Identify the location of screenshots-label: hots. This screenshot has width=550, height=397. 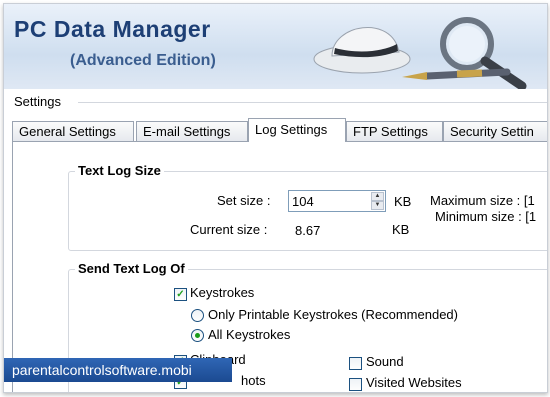
(253, 380).